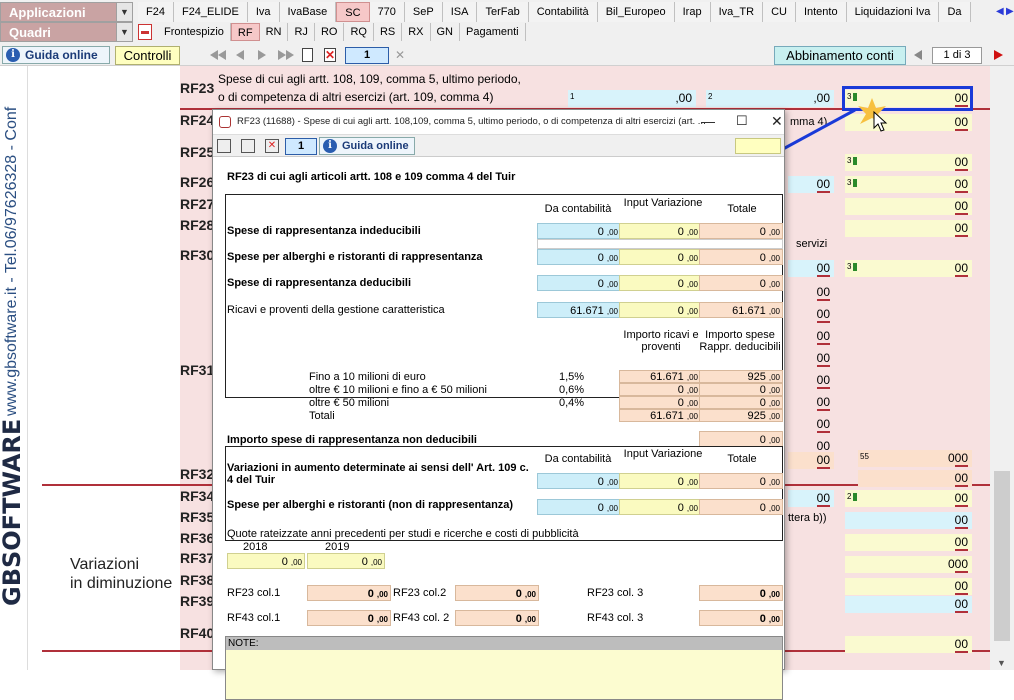  Describe the element at coordinates (423, 12) in the screenshot. I see `tab-sep: SeP` at that location.